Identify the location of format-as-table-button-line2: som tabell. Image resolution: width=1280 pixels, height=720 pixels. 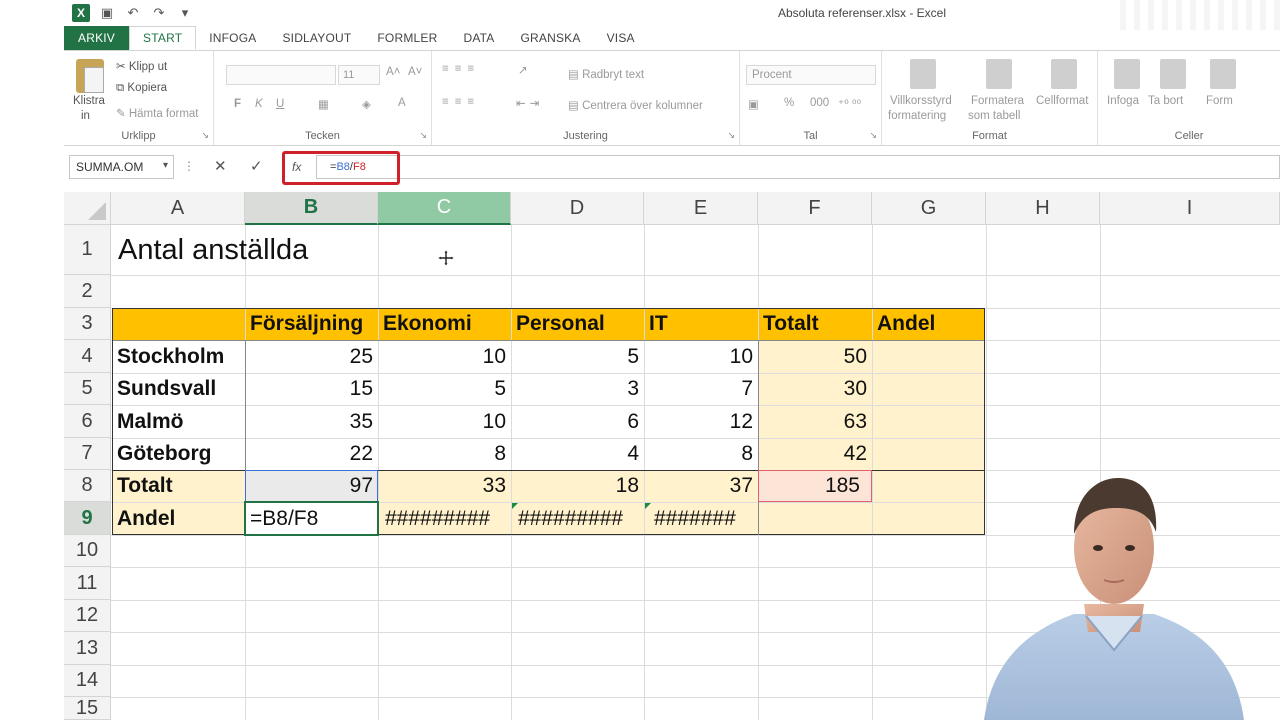
(994, 116).